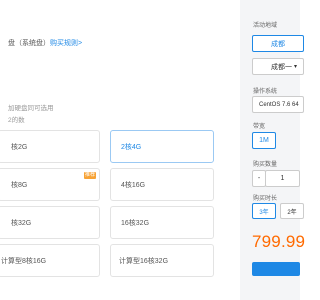 The image size is (320, 300). What do you see at coordinates (21, 223) in the screenshot?
I see `spec-option-label: 核32G` at bounding box center [21, 223].